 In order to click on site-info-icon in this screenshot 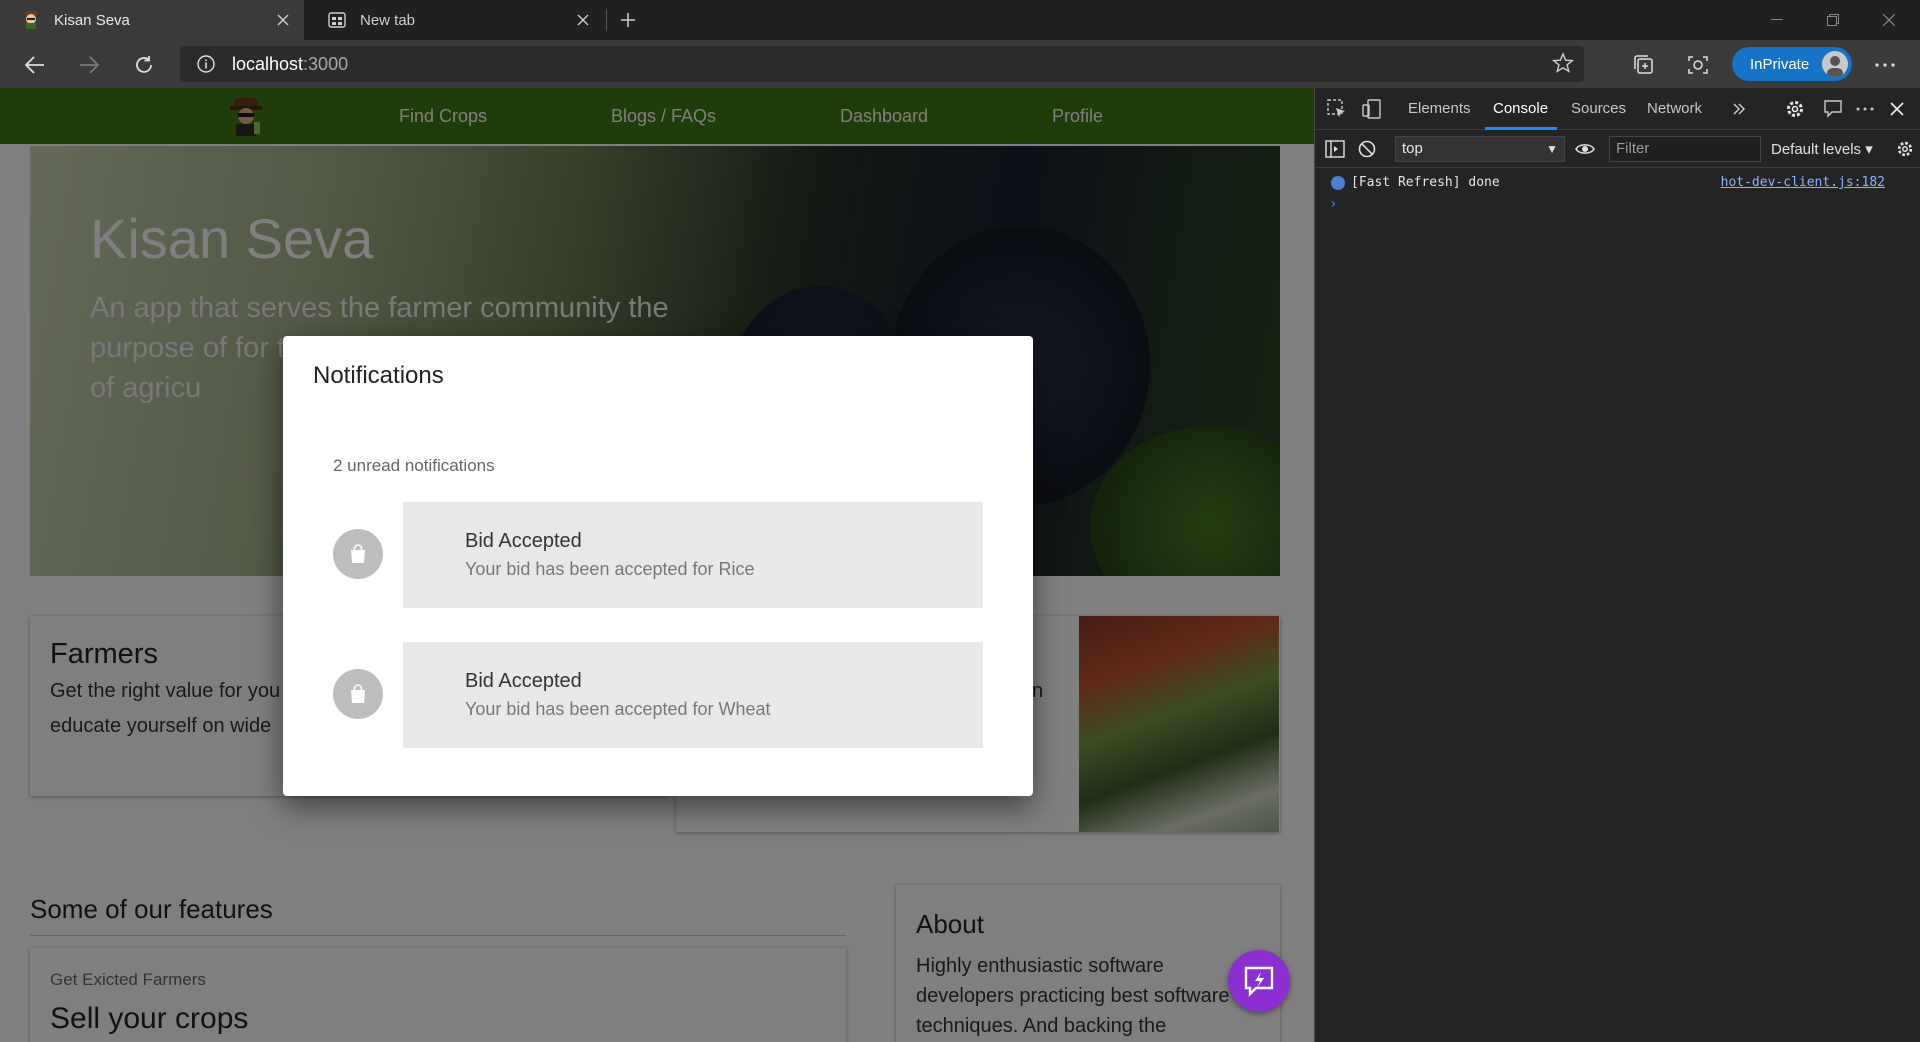, I will do `click(206, 64)`.